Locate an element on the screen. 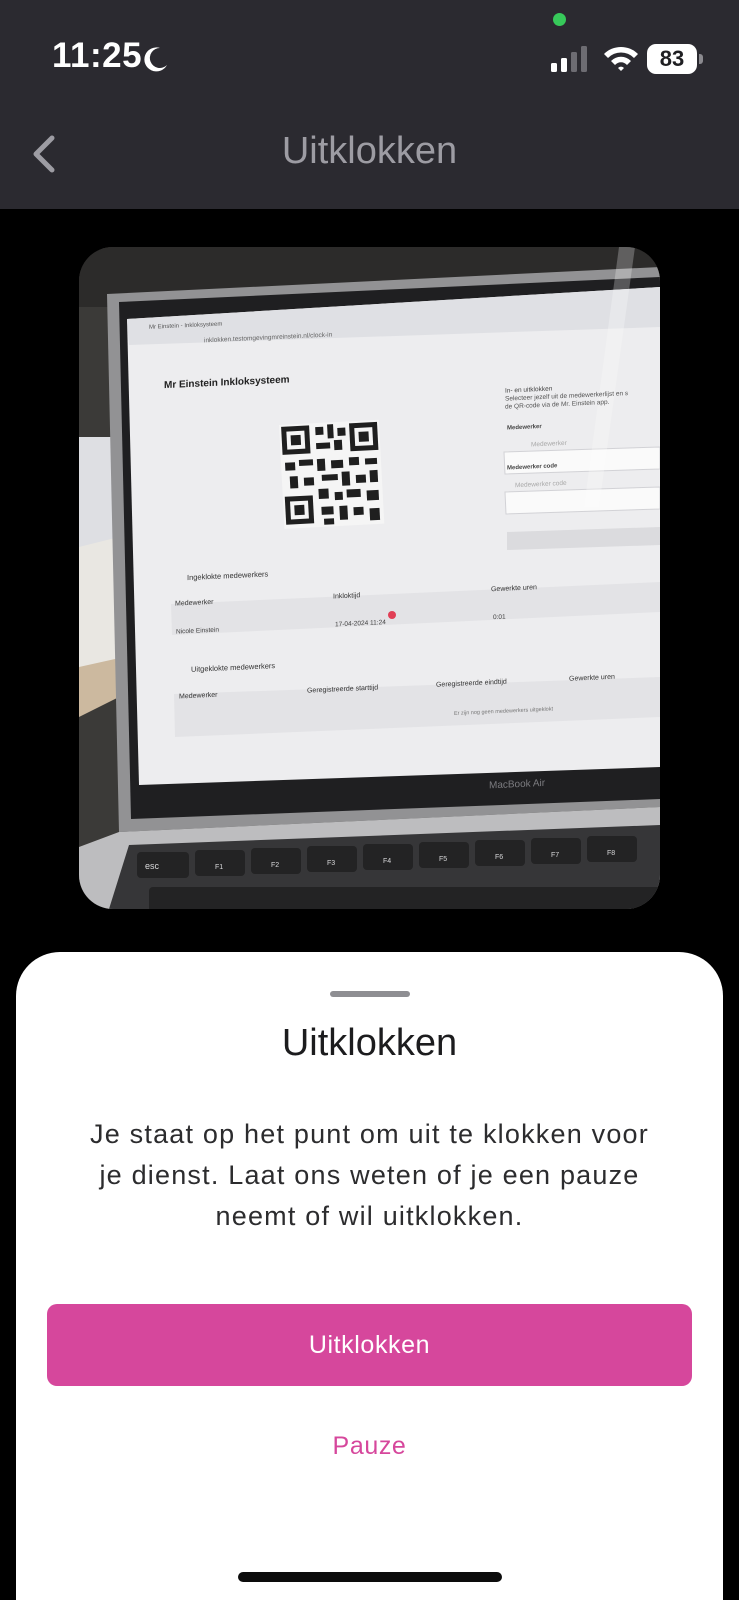  key-f2: F2 is located at coordinates (275, 865).